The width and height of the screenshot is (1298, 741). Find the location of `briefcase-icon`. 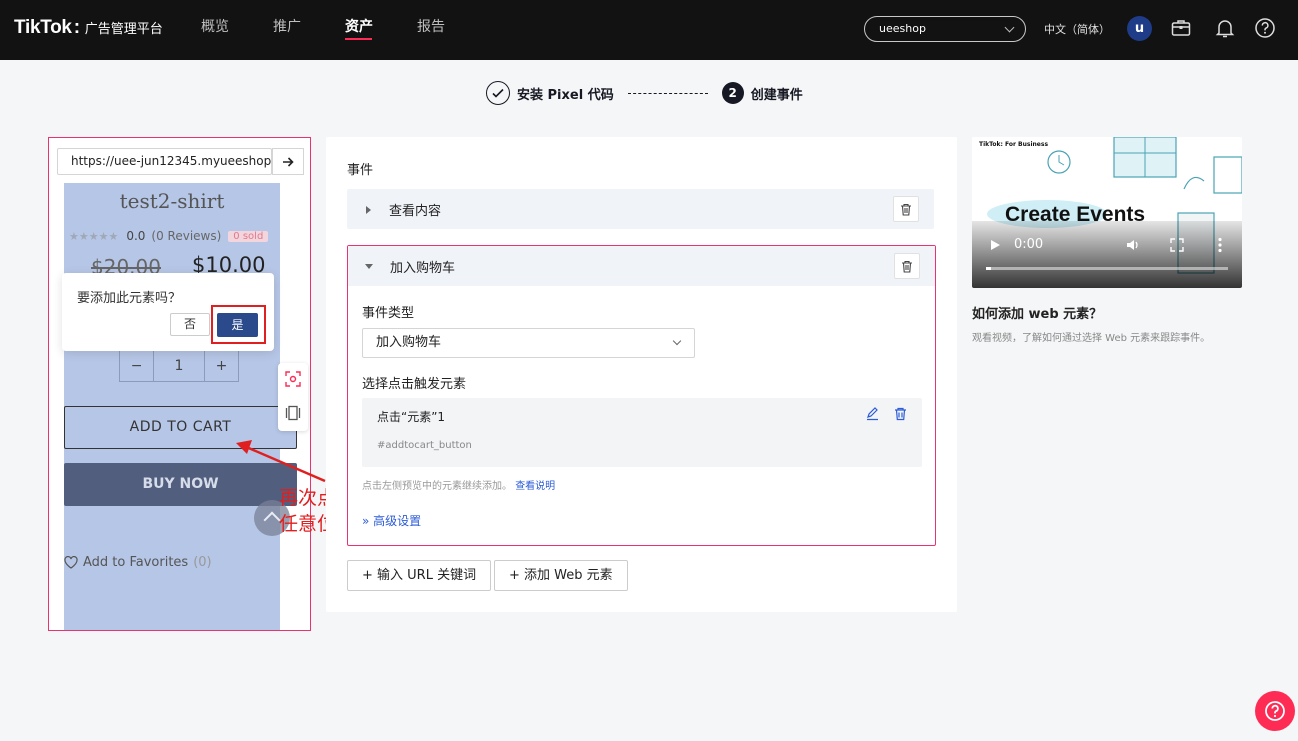

briefcase-icon is located at coordinates (1181, 28).